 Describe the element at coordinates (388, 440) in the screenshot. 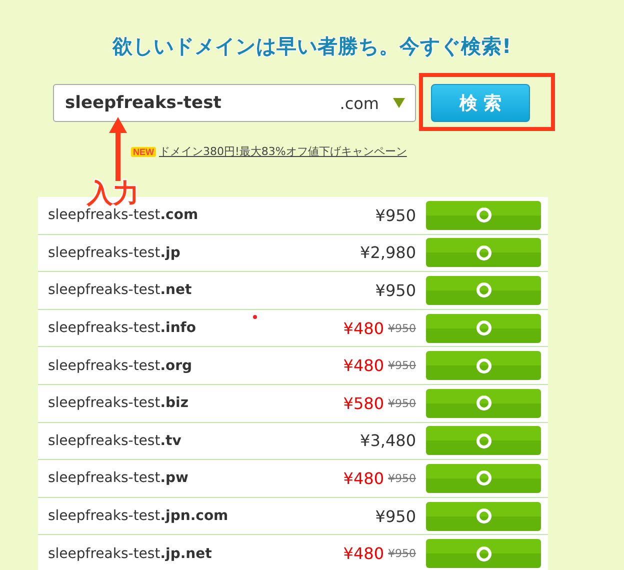

I see `price: ¥3,480` at that location.